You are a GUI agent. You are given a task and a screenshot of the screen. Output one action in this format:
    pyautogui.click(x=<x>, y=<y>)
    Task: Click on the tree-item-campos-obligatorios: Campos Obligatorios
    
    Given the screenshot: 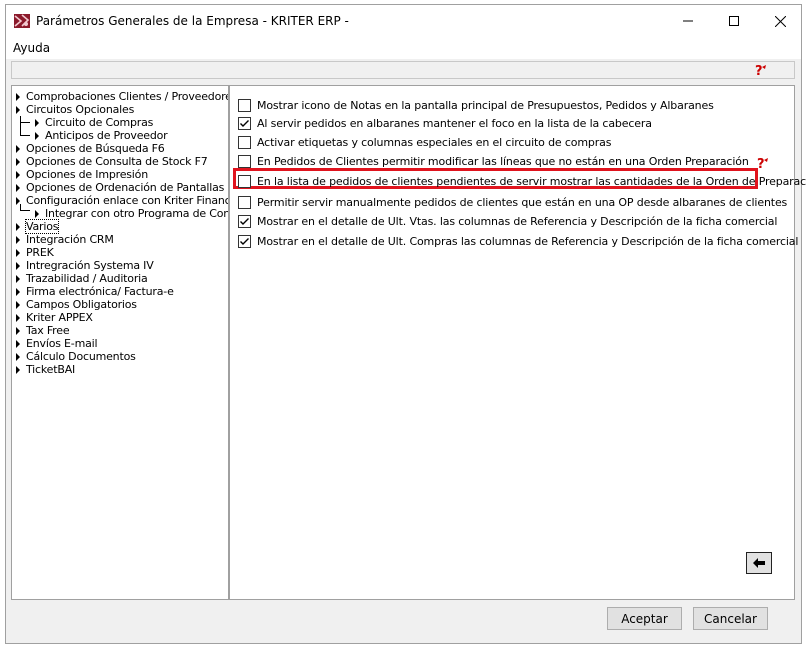 What is the action you would take?
    pyautogui.click(x=81, y=304)
    